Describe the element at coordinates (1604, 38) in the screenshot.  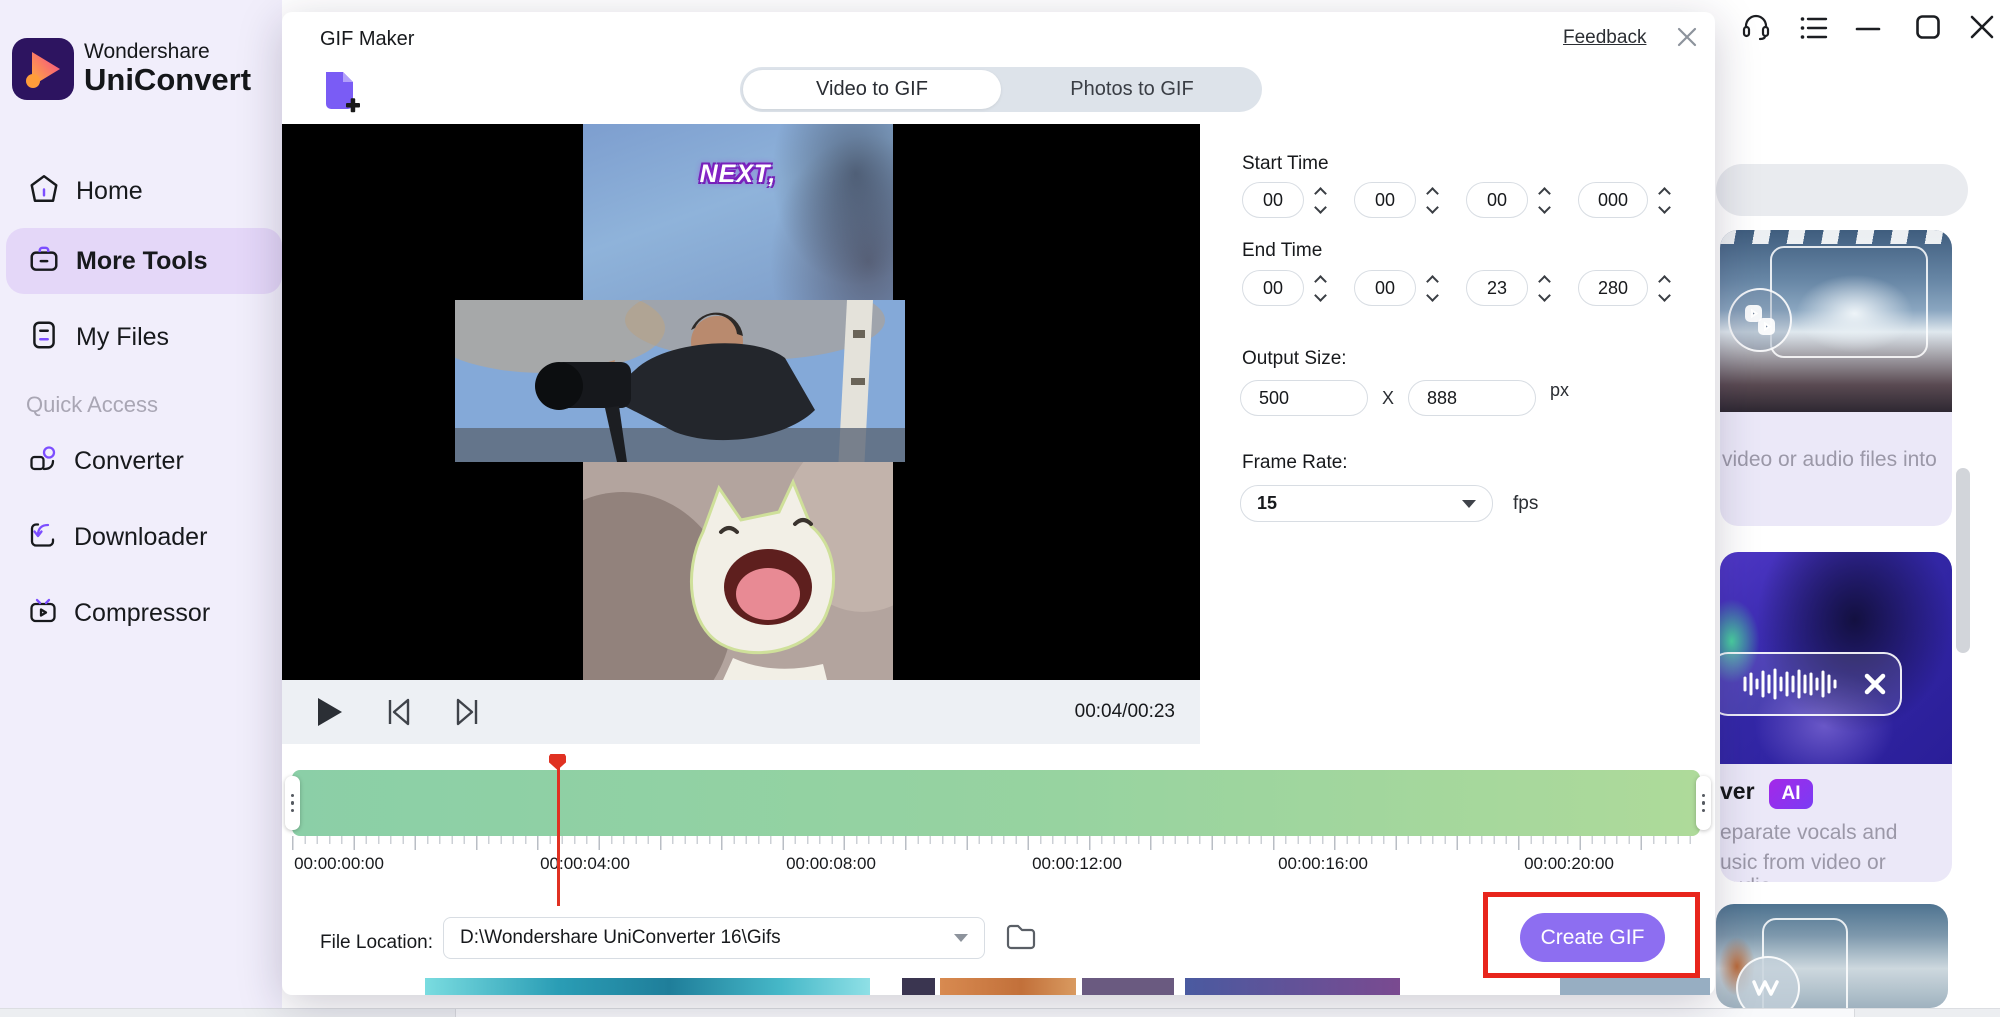
I see `feedback-link: Feedback` at that location.